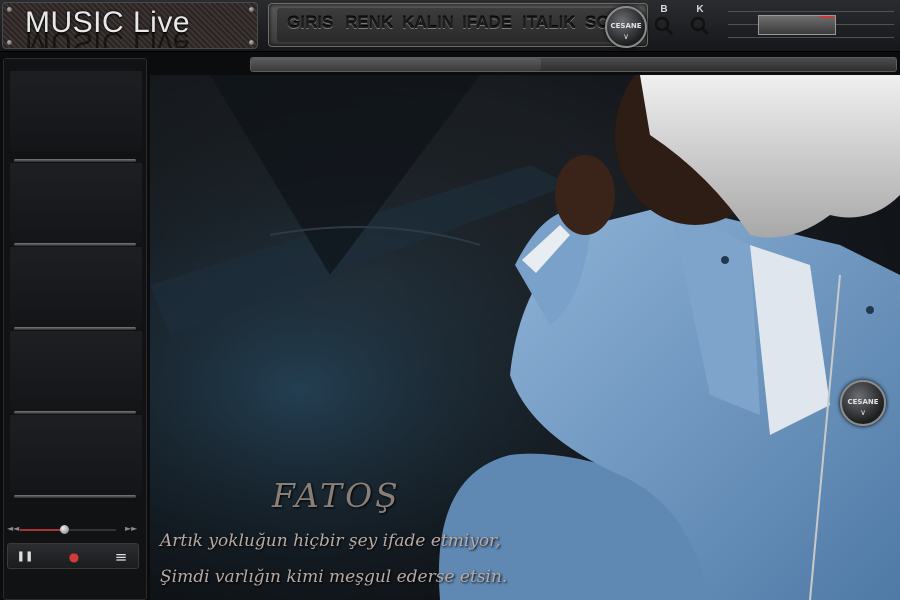 The image size is (900, 600). What do you see at coordinates (108, 22) in the screenshot?
I see `logo-text: MUSIC Live` at bounding box center [108, 22].